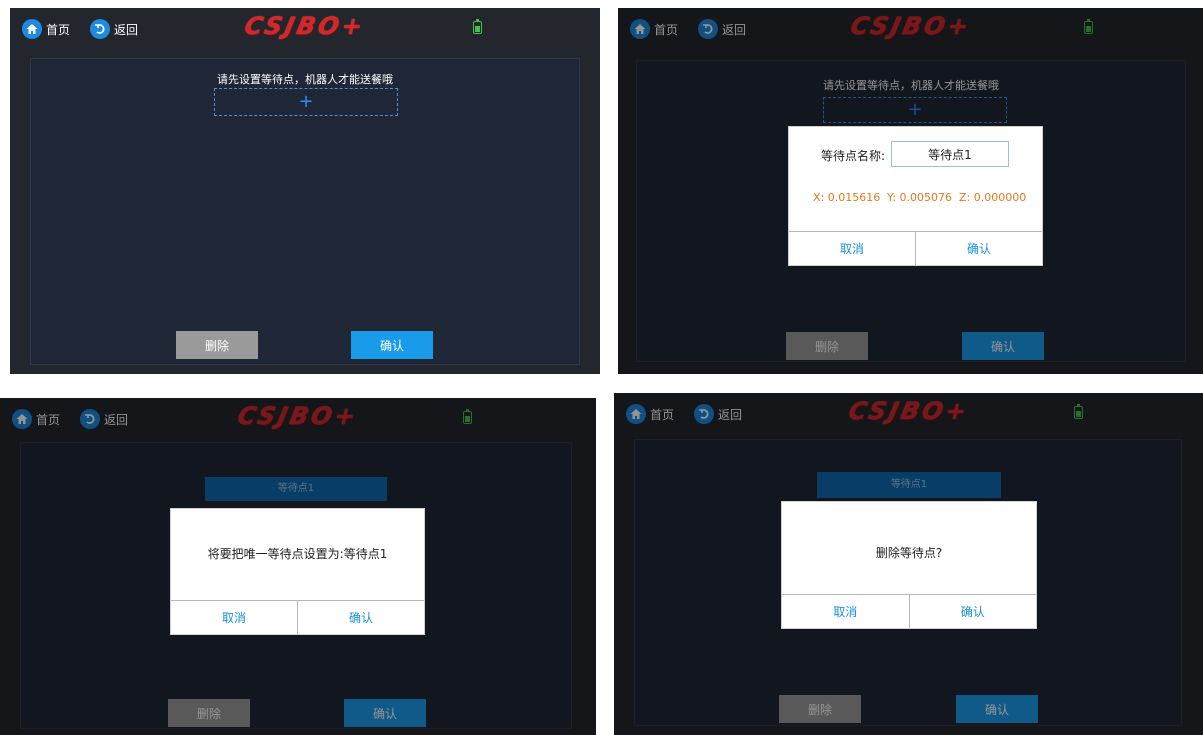  I want to click on home-icon, so click(32, 29).